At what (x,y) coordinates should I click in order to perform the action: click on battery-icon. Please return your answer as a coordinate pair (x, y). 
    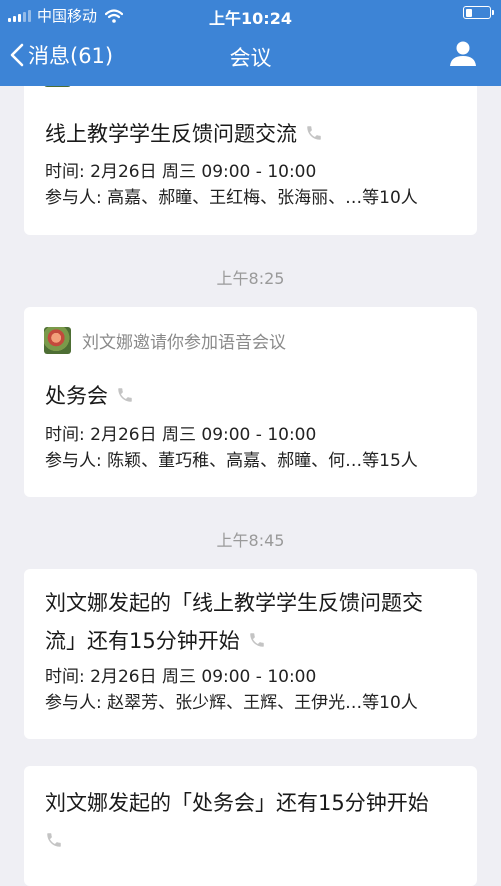
    Looking at the image, I should click on (478, 12).